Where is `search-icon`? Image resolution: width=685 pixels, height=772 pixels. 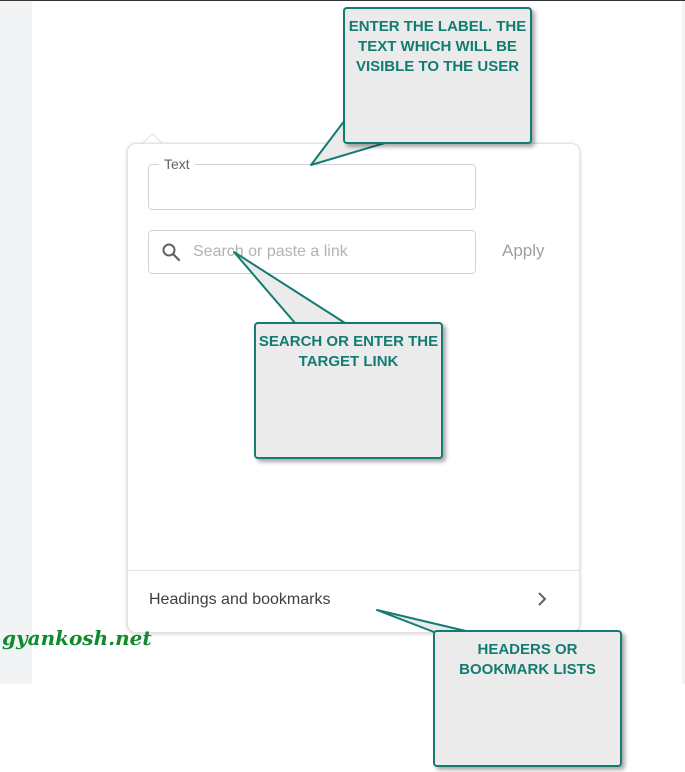
search-icon is located at coordinates (171, 252).